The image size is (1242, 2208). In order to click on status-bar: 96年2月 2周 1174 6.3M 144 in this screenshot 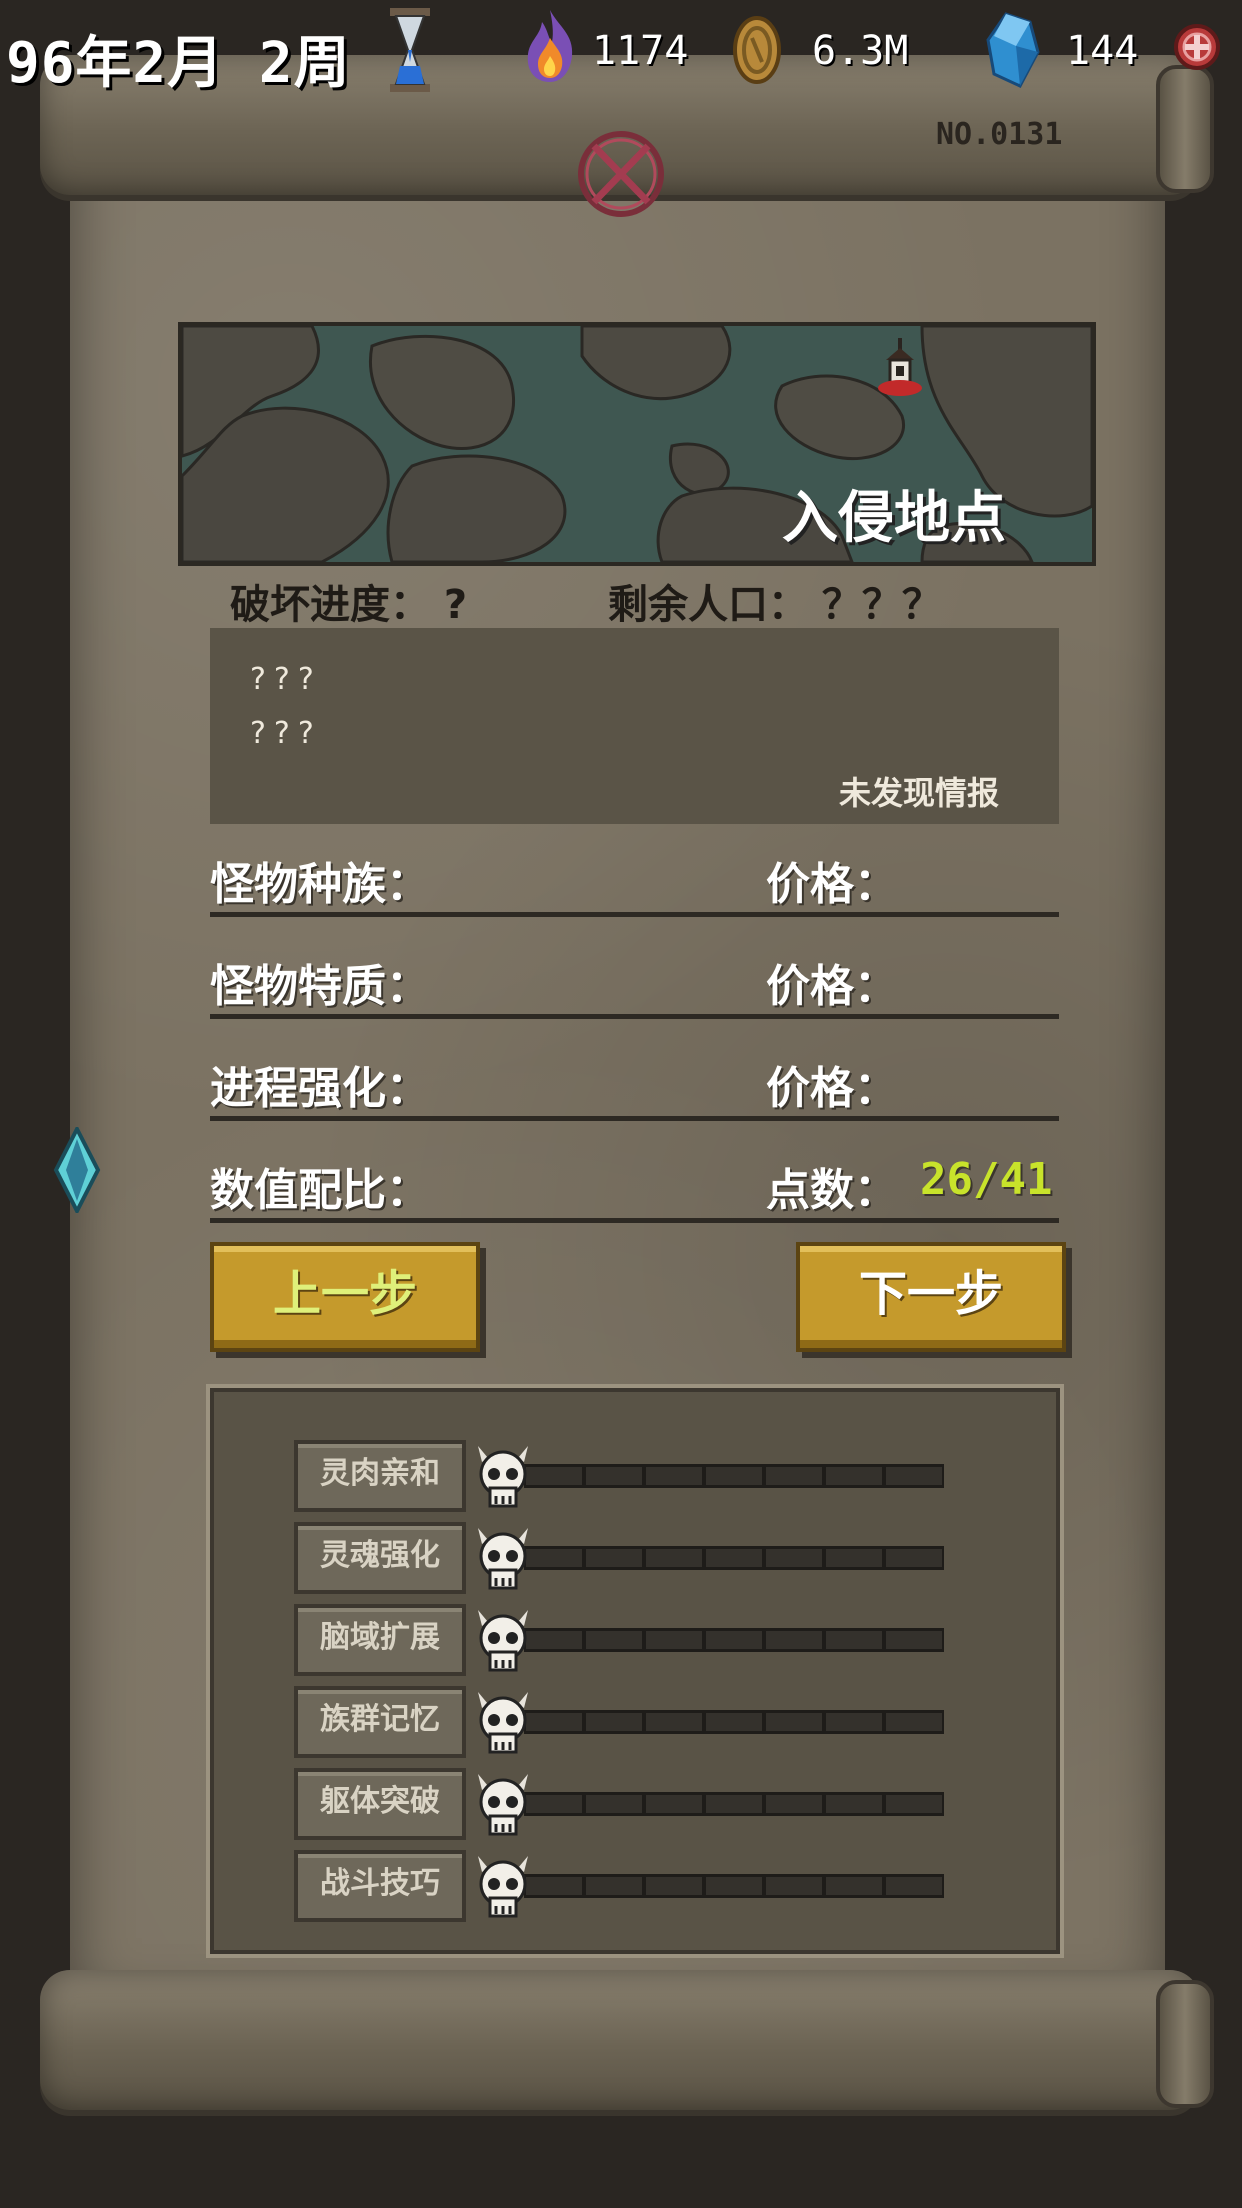, I will do `click(621, 50)`.